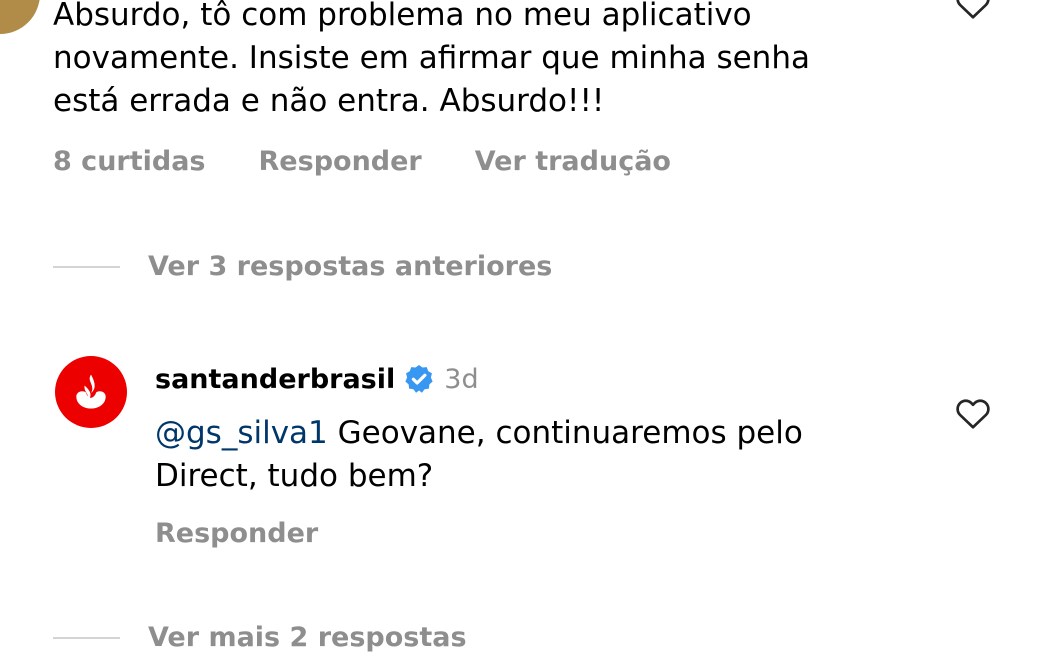 The image size is (1063, 669). I want to click on timestamp: 3d, so click(461, 379).